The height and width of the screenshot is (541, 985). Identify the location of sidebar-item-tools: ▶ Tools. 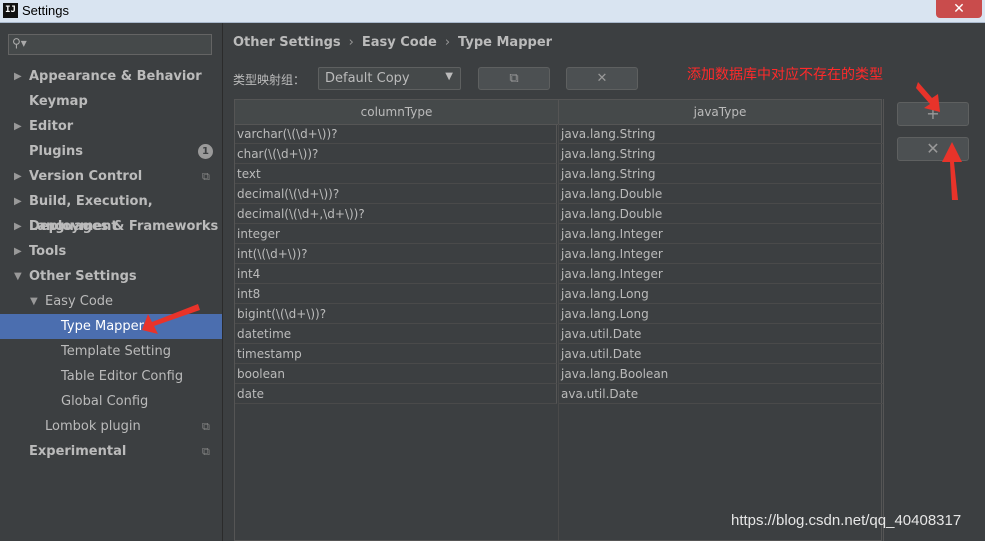
(111, 251).